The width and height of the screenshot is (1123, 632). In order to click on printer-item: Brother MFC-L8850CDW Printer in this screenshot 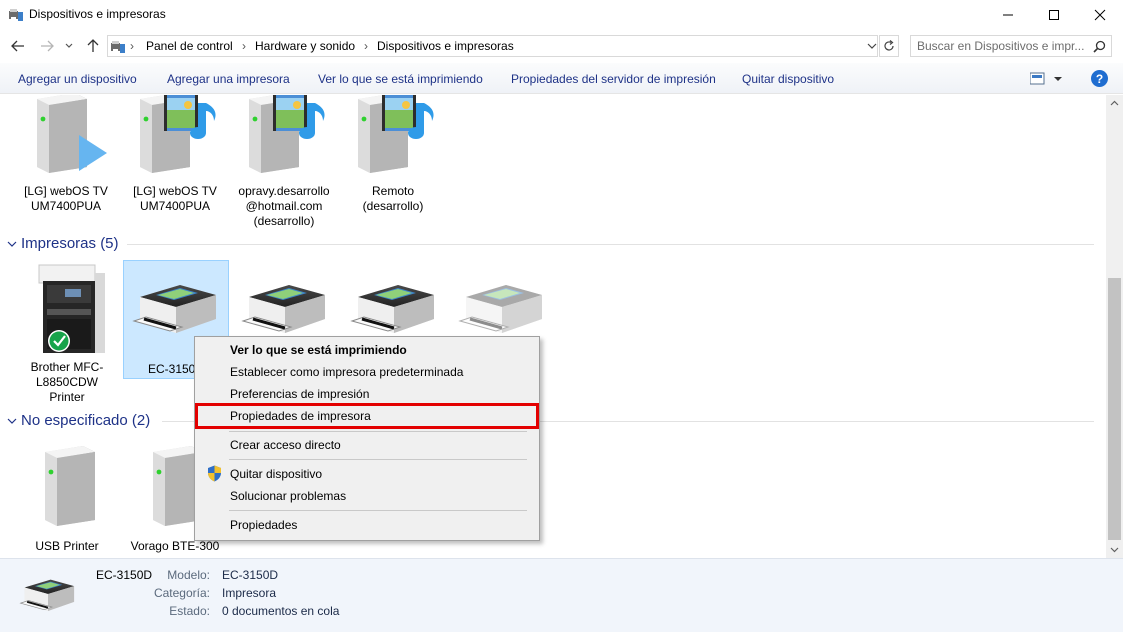, I will do `click(67, 334)`.